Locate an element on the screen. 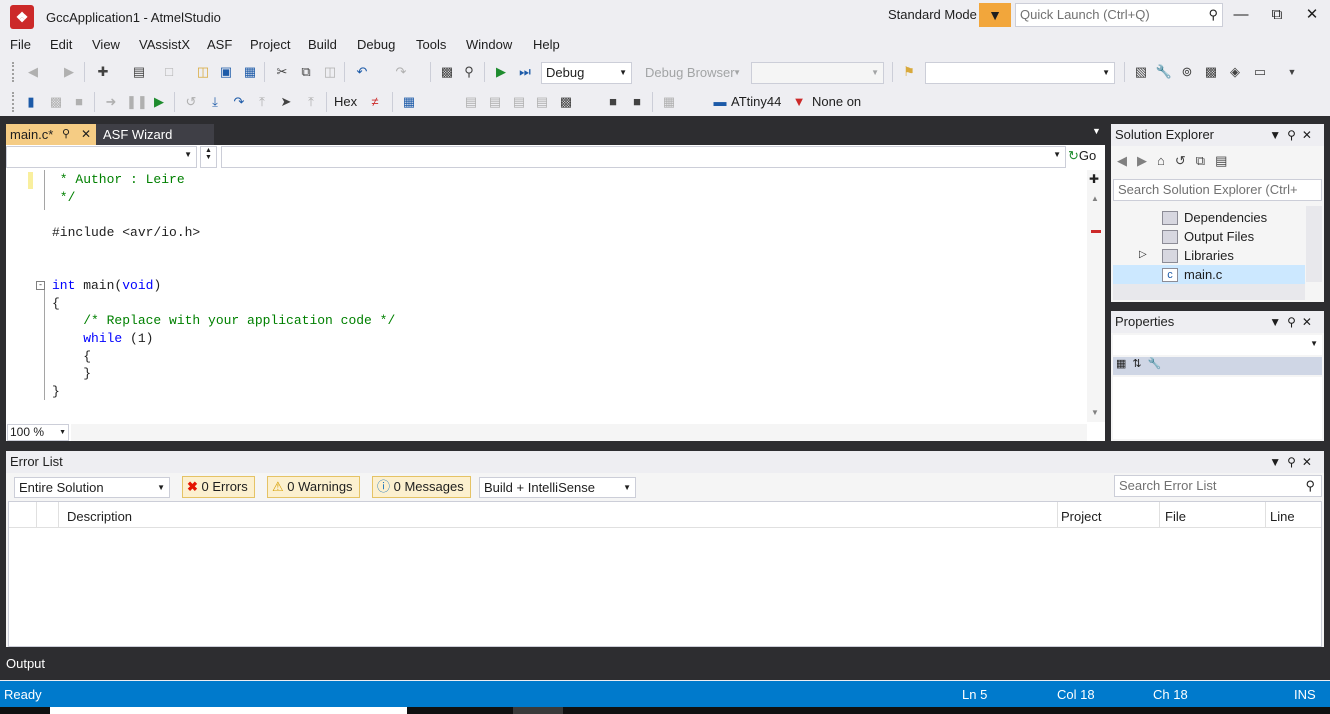 This screenshot has width=1330, height=714. menu-asf: ASF is located at coordinates (219, 44).